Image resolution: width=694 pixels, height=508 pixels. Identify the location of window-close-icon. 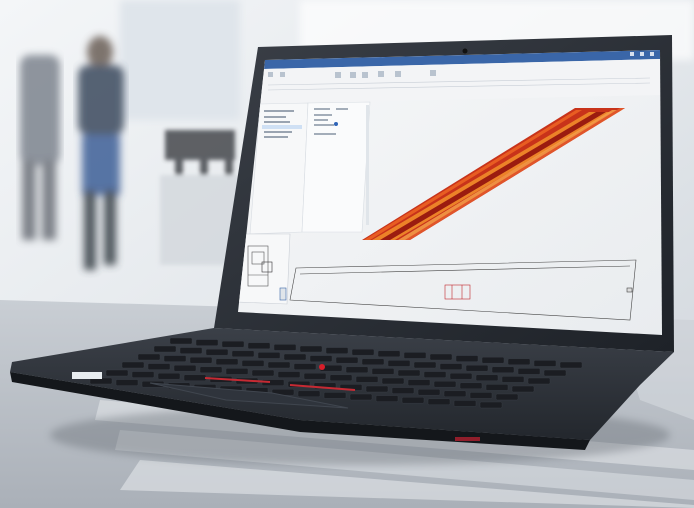
(652, 54).